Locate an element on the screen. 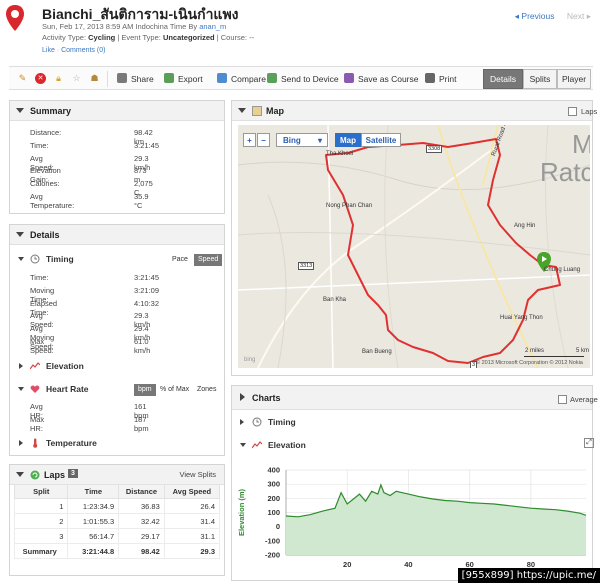  y-tick-label: 100 is located at coordinates (273, 512).